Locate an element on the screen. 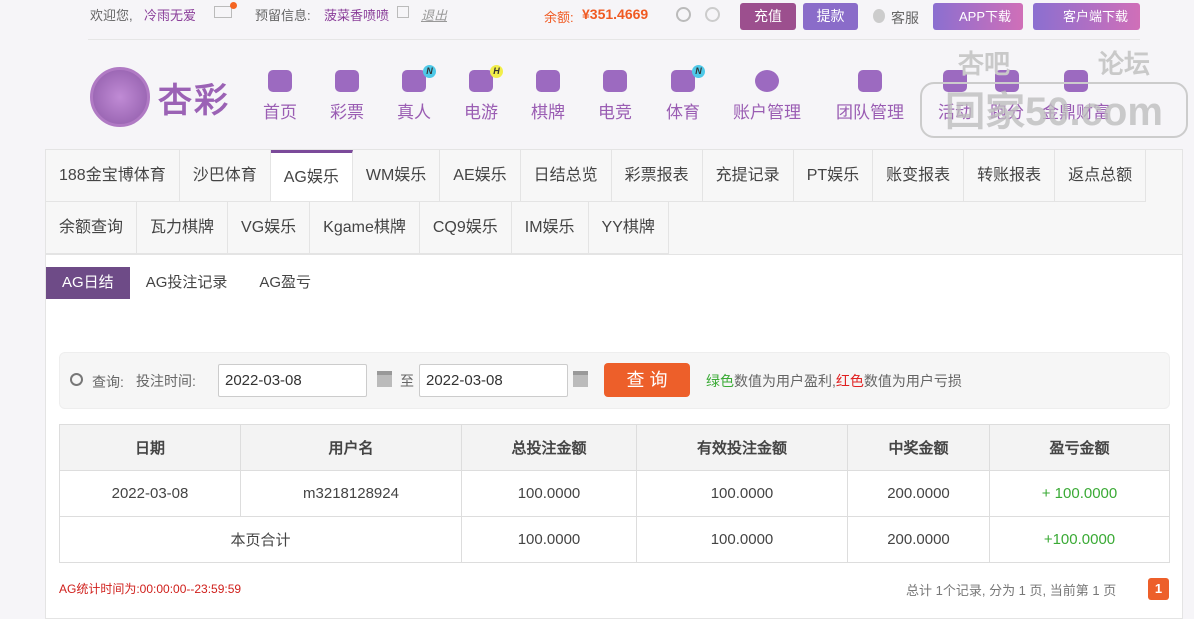  gamepad-icon is located at coordinates (615, 81).